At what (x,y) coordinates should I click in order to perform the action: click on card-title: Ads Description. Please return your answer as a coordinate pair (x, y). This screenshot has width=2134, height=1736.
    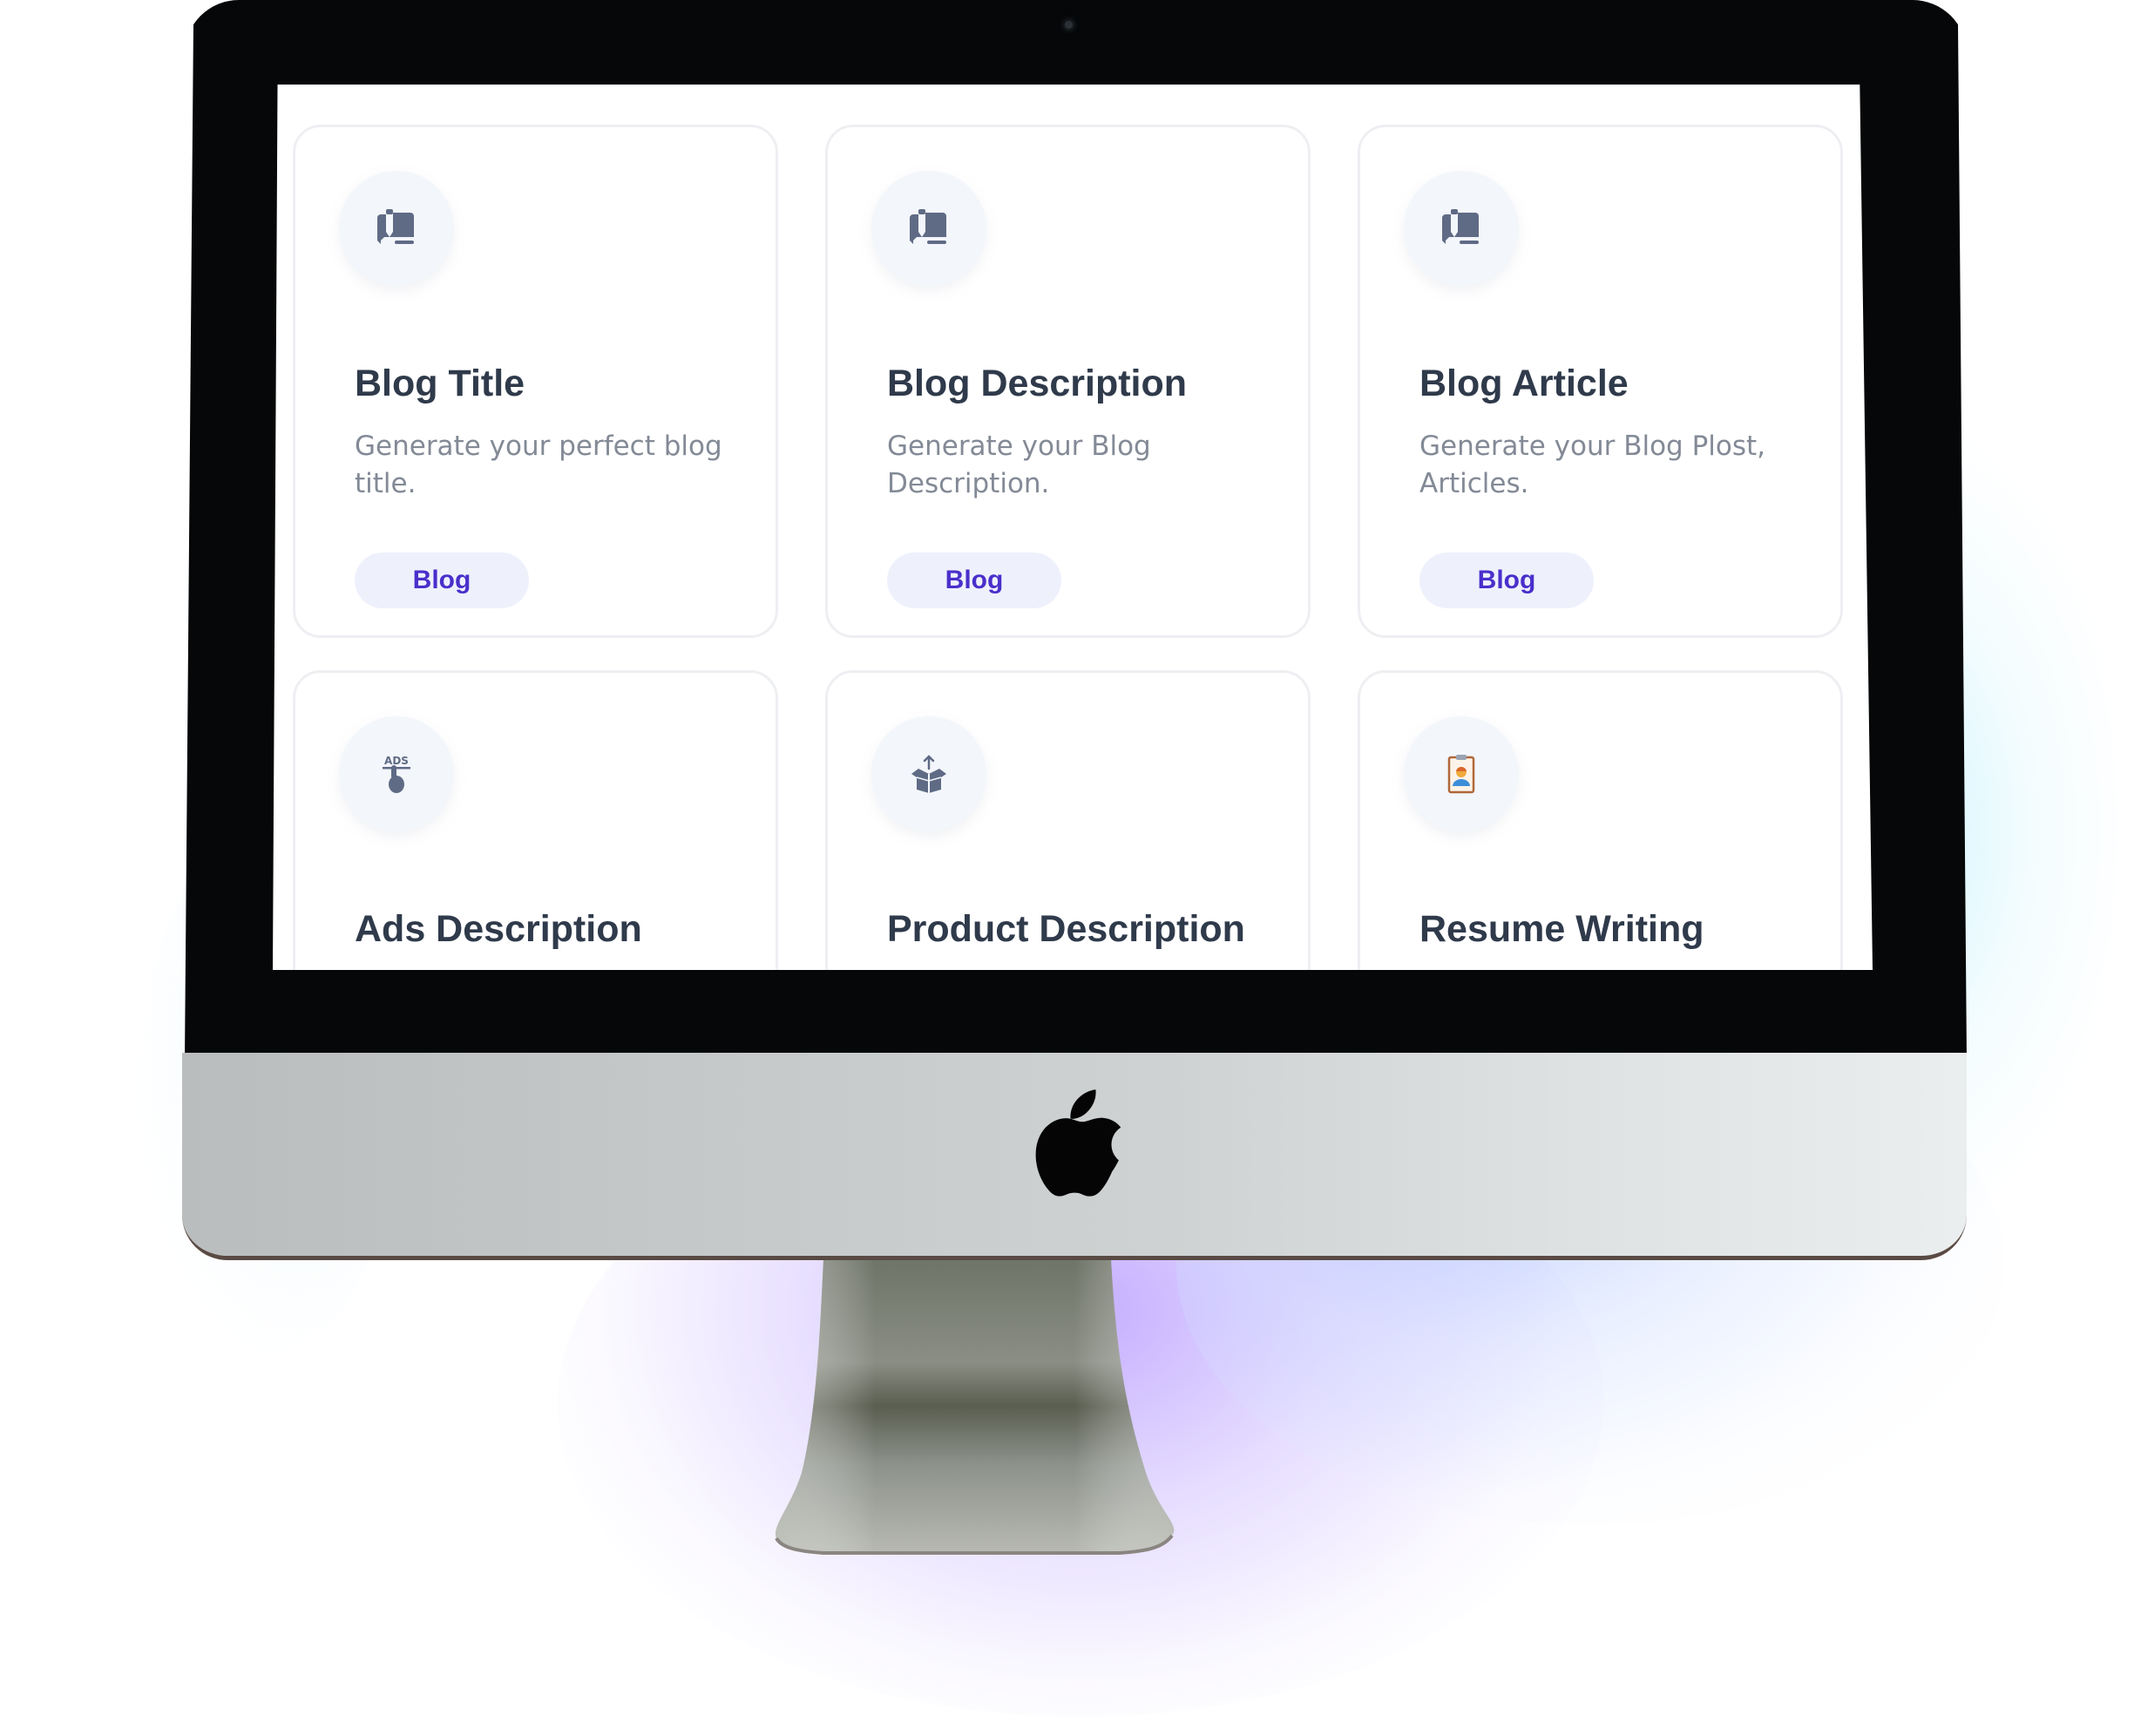
    Looking at the image, I should click on (498, 929).